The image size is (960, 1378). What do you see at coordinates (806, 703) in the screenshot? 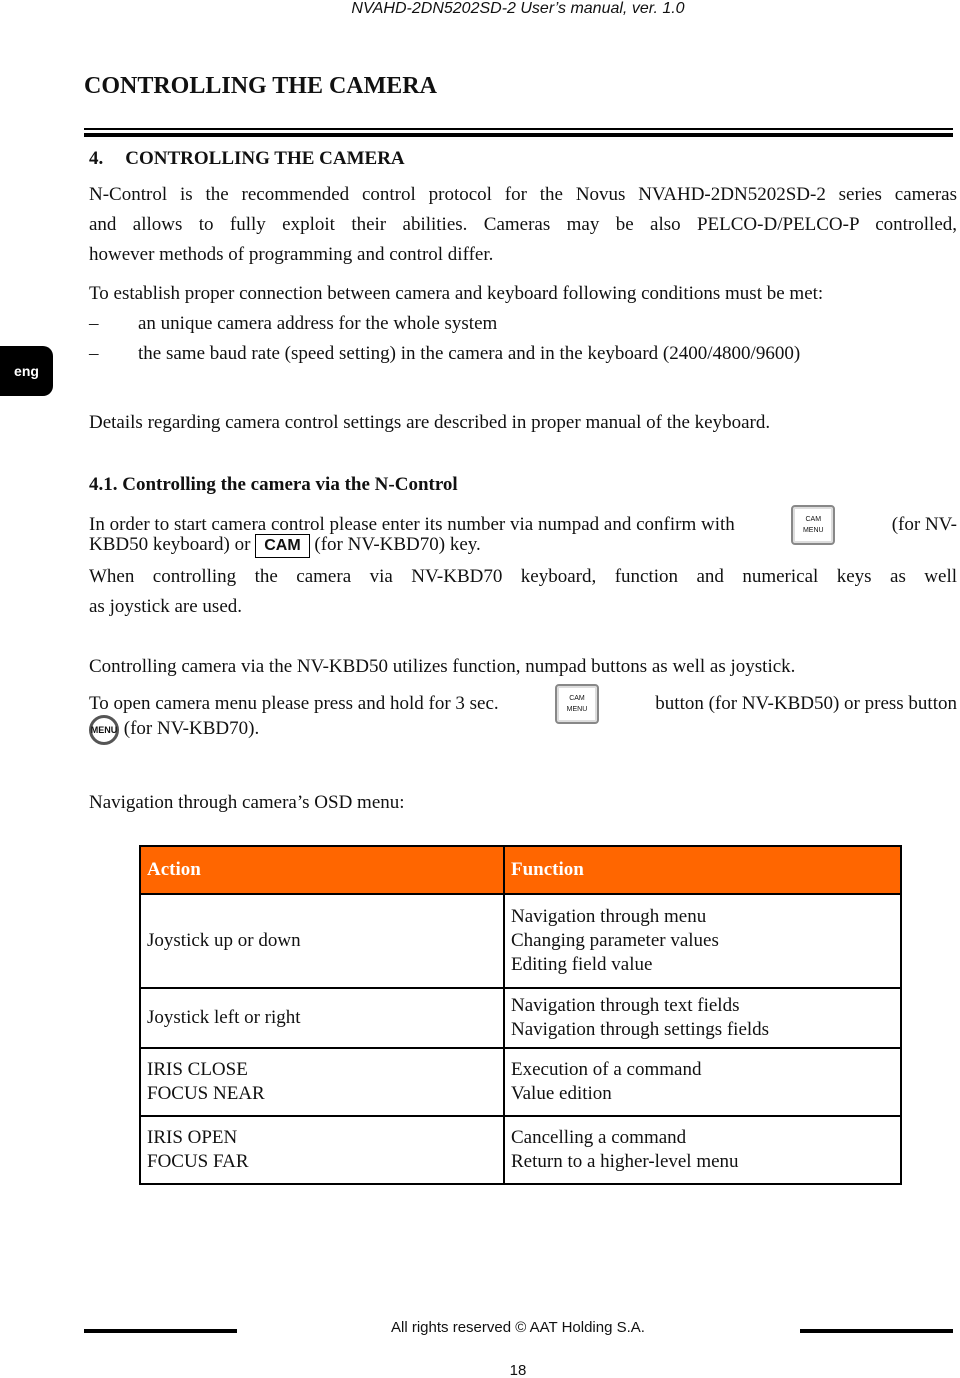
I see `text-span: button (for NV-KBD50) or press button` at bounding box center [806, 703].